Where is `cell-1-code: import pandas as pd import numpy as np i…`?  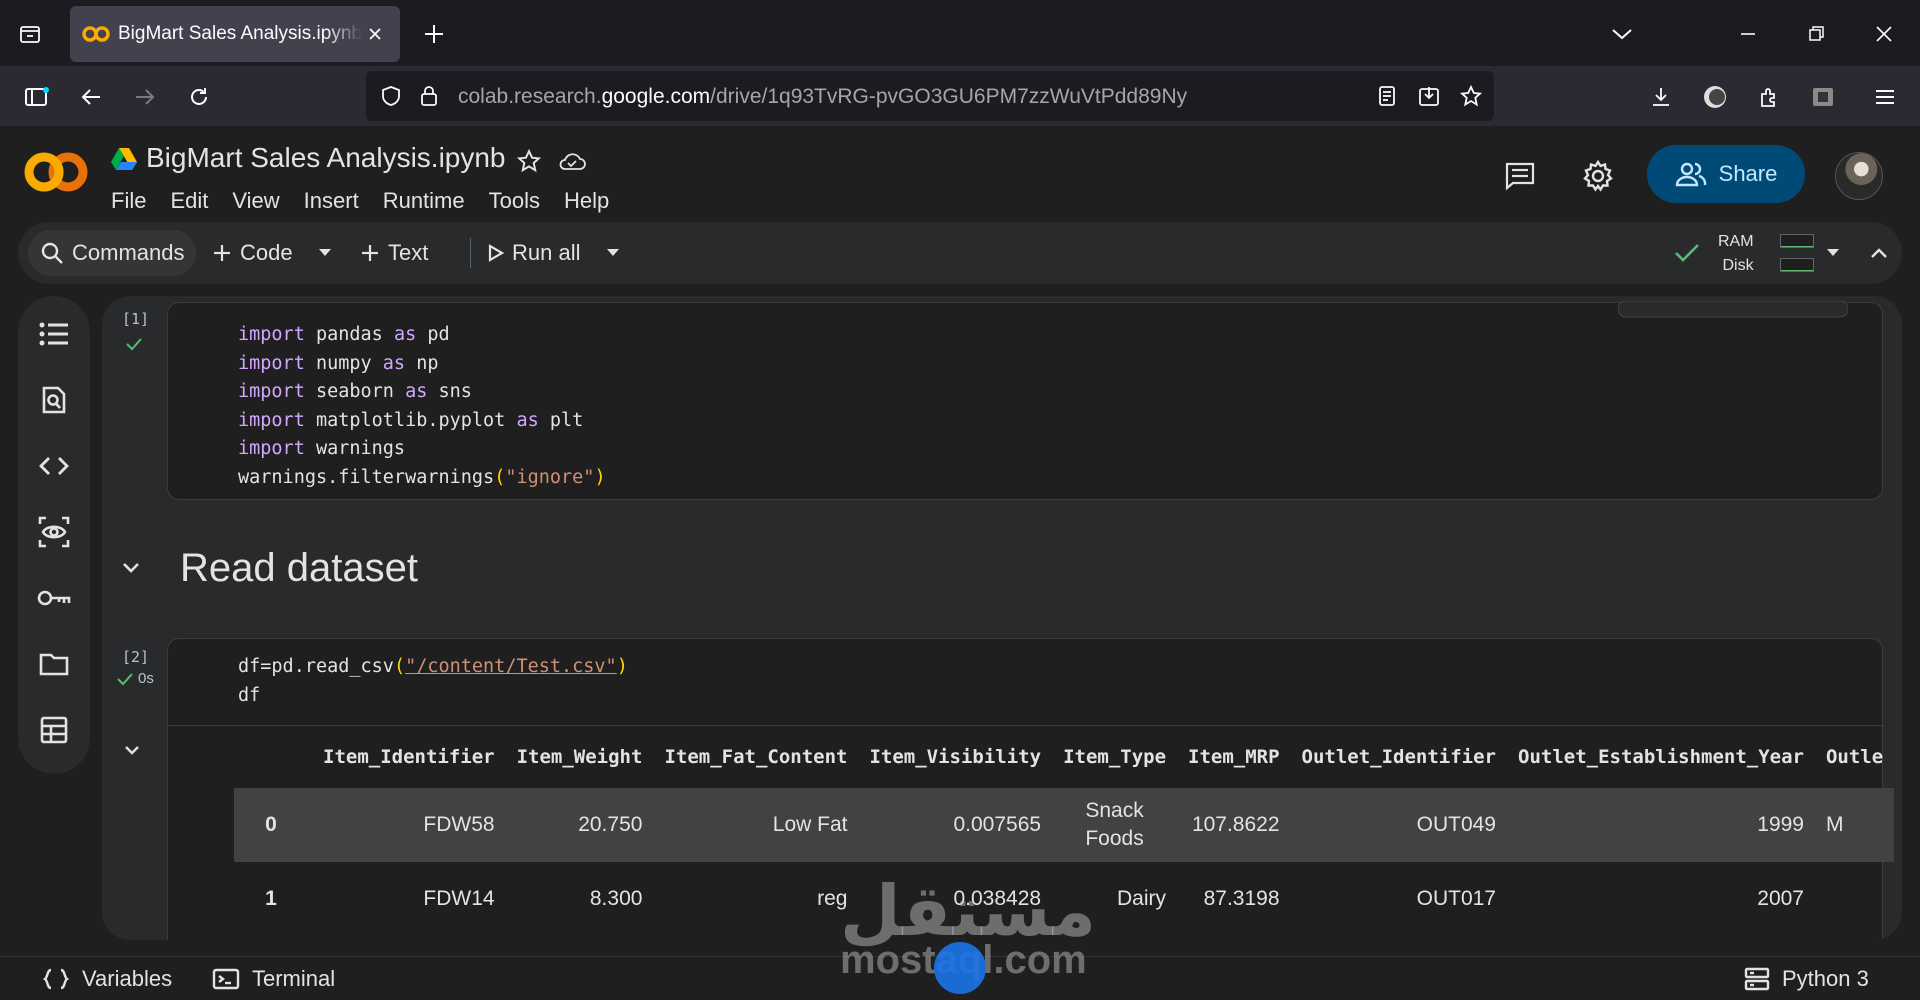
cell-1-code: import pandas as pd import numpy as np i… is located at coordinates (422, 407).